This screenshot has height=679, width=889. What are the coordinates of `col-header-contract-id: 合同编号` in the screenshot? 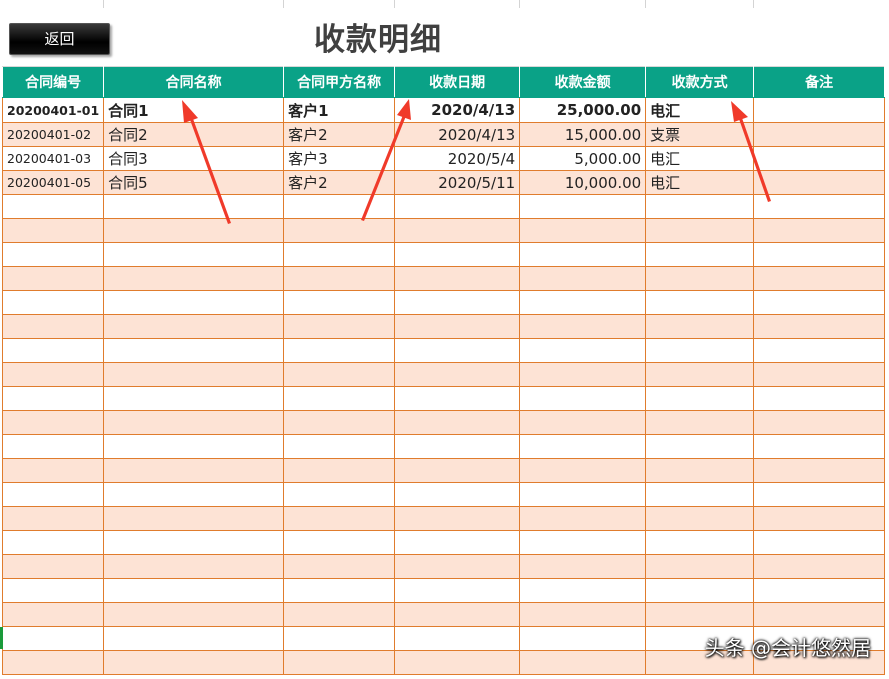 It's located at (53, 82).